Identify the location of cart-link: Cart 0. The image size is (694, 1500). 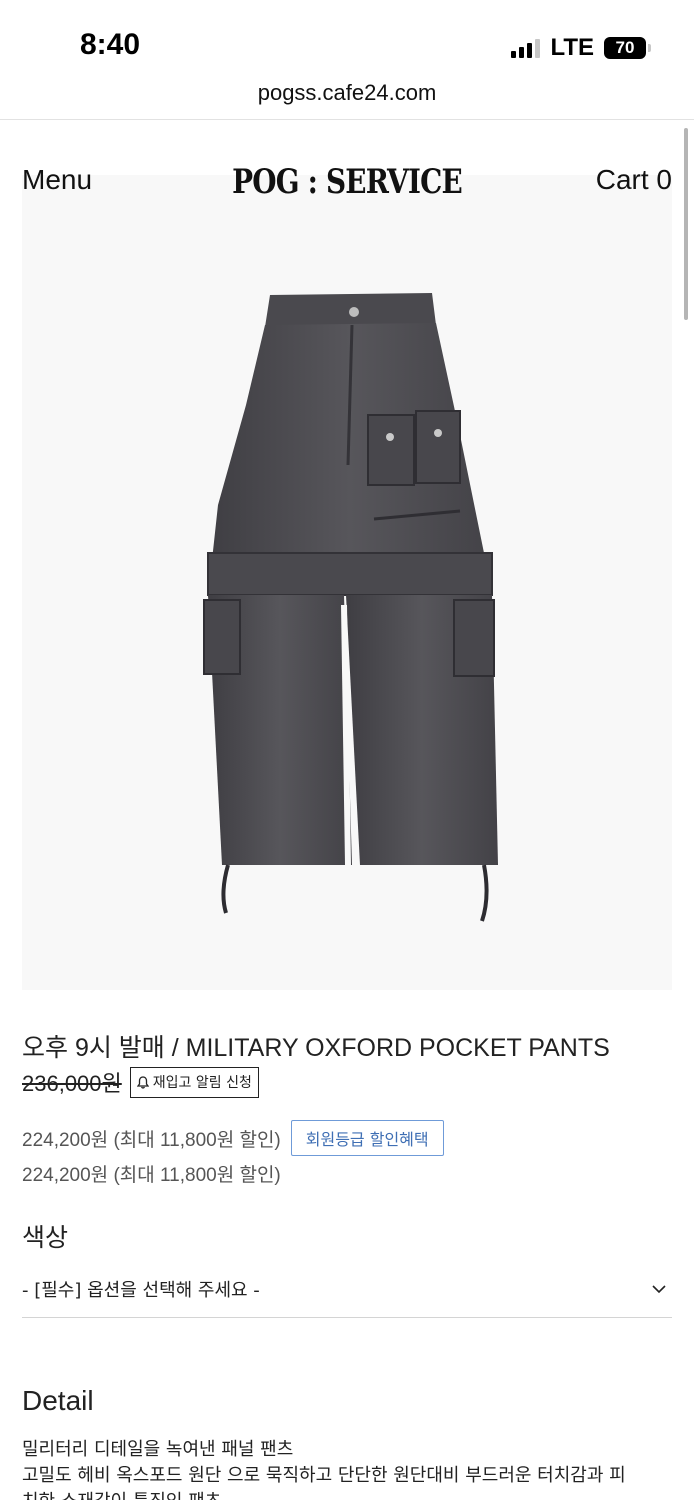
(634, 180).